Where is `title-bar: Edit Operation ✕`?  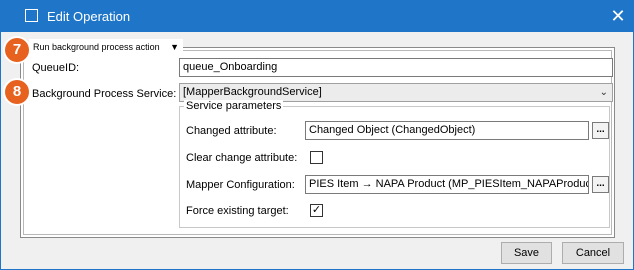 title-bar: Edit Operation ✕ is located at coordinates (317, 16).